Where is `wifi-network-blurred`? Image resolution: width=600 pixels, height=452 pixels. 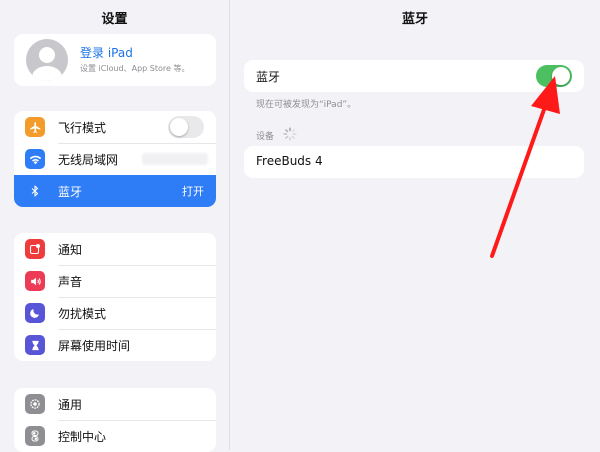 wifi-network-blurred is located at coordinates (175, 159).